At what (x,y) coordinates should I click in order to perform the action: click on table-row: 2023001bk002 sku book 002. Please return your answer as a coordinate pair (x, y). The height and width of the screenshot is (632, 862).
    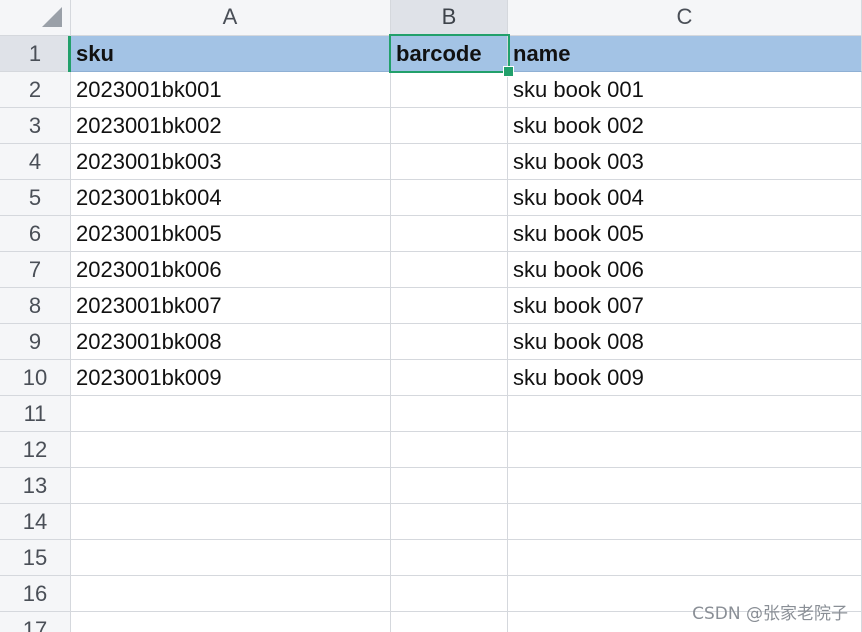
    Looking at the image, I should click on (466, 126).